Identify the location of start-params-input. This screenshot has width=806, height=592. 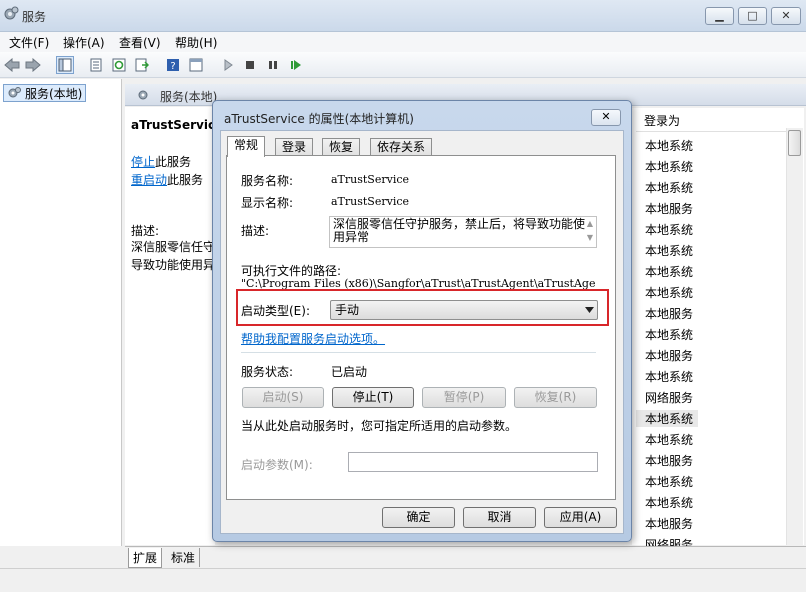
(473, 462).